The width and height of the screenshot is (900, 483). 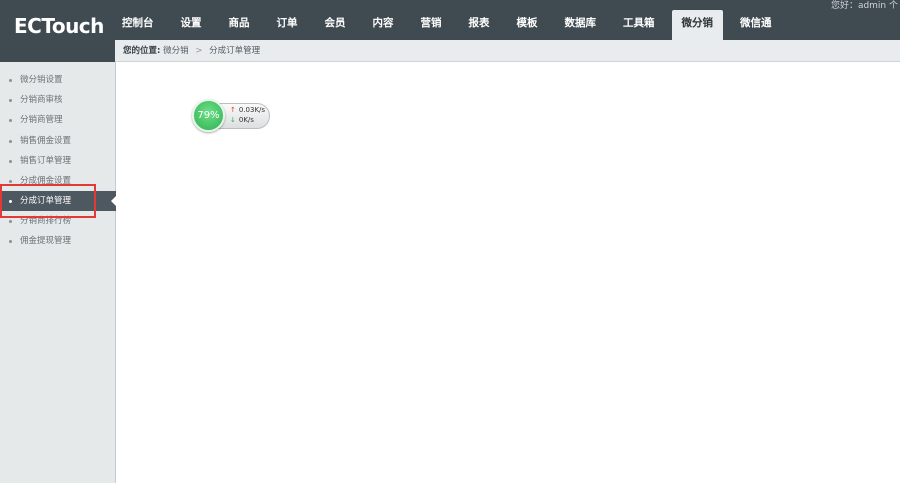 I want to click on sidebar-item-label: 分成佣金设置, so click(x=46, y=181).